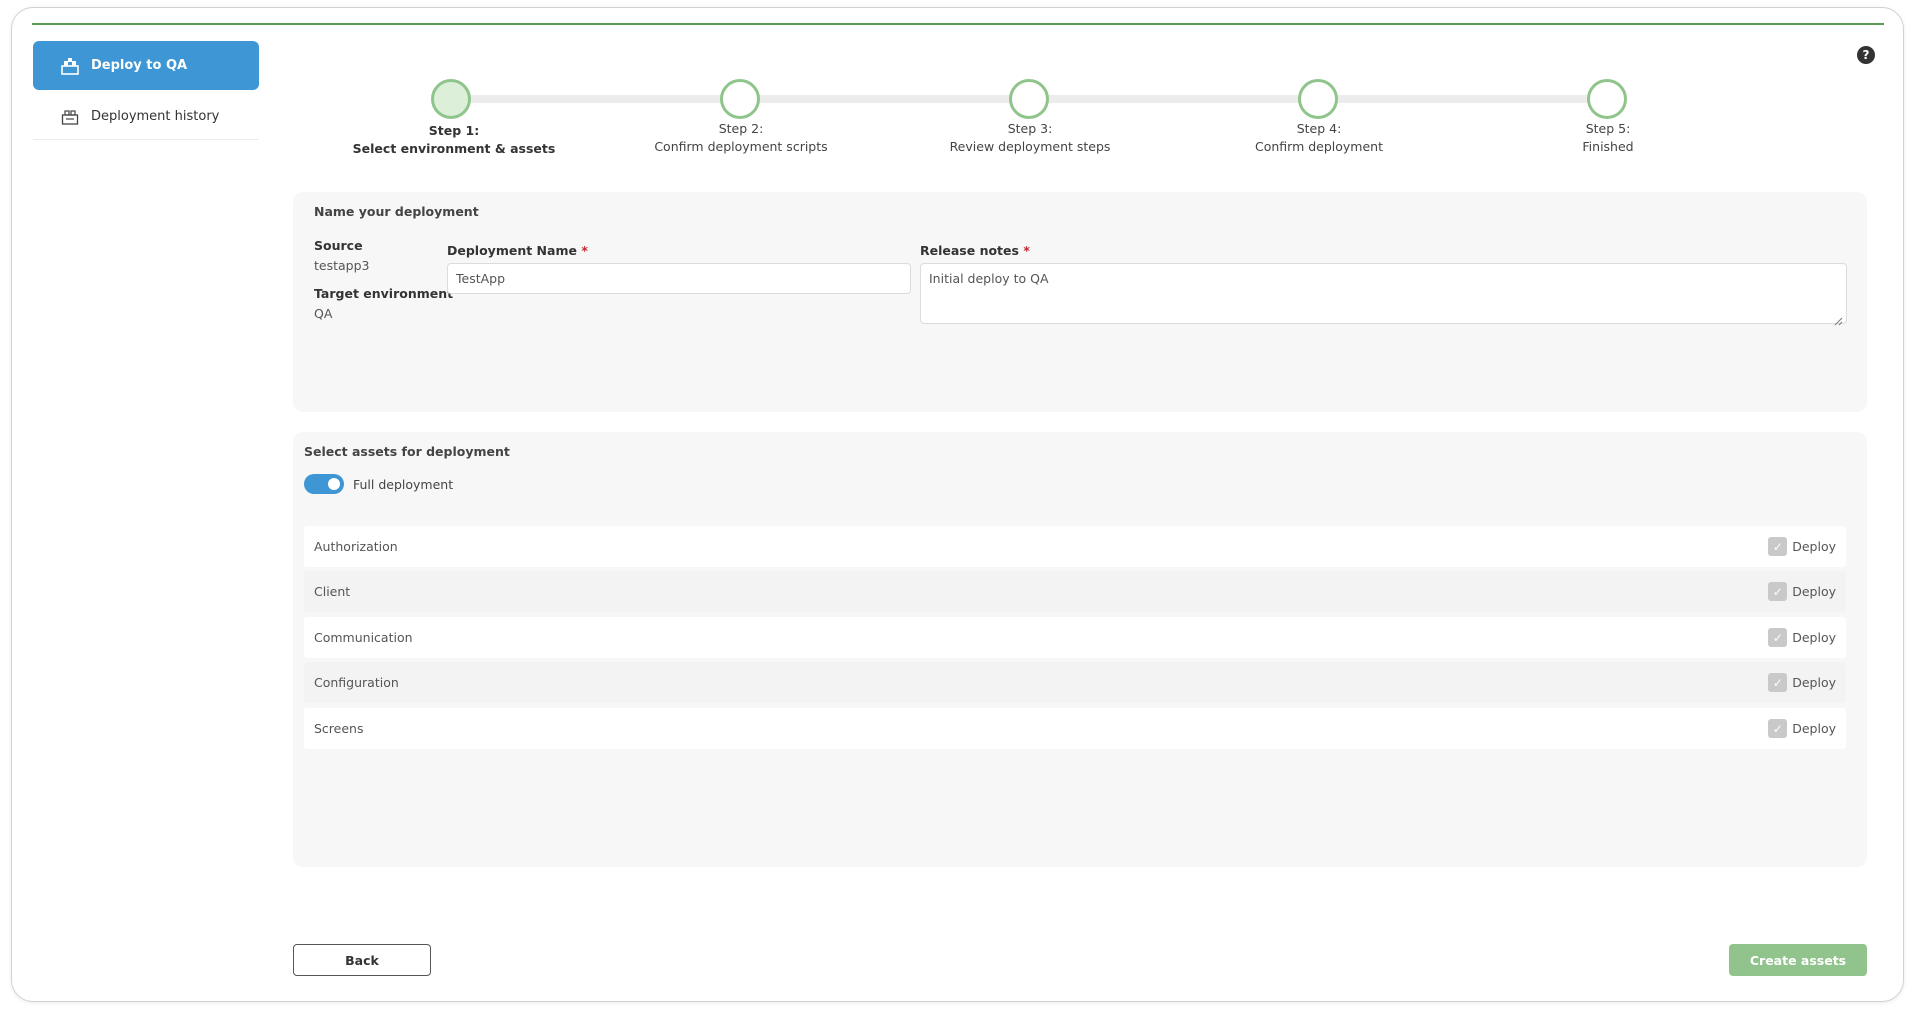 This screenshot has height=1016, width=1915. I want to click on sidebar-item-deploy-to-qa: Deploy to QA, so click(146, 65).